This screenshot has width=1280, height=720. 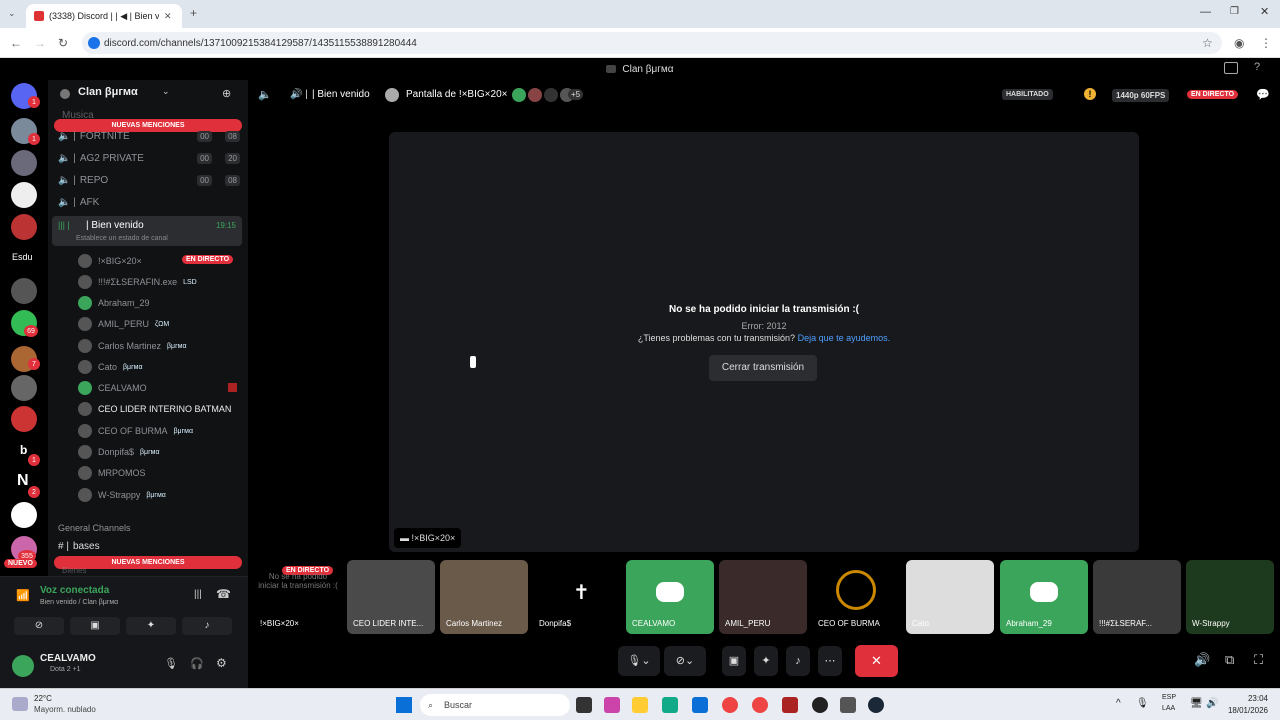 I want to click on steam-icon, so click(x=876, y=705).